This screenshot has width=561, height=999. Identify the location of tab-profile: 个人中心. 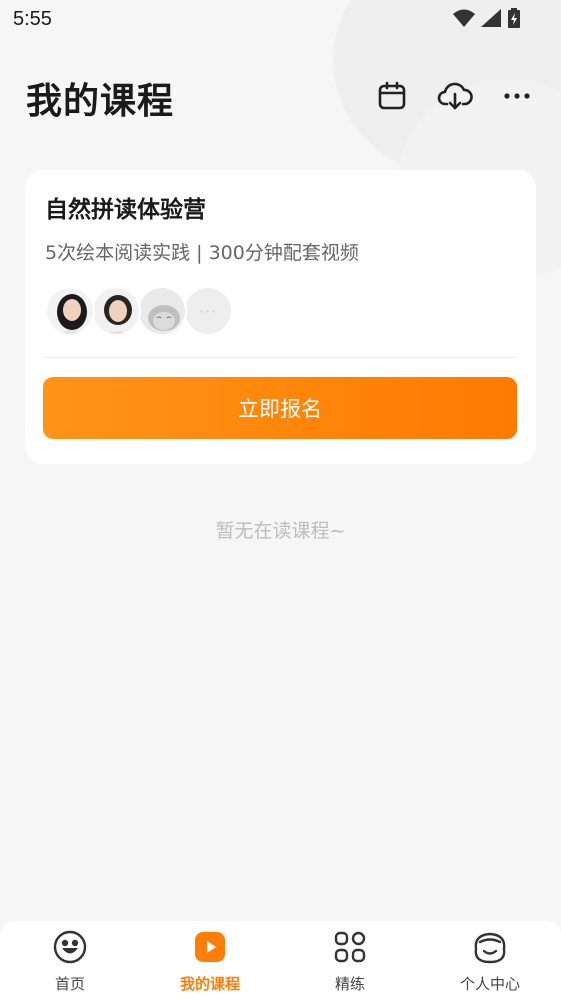
(490, 960).